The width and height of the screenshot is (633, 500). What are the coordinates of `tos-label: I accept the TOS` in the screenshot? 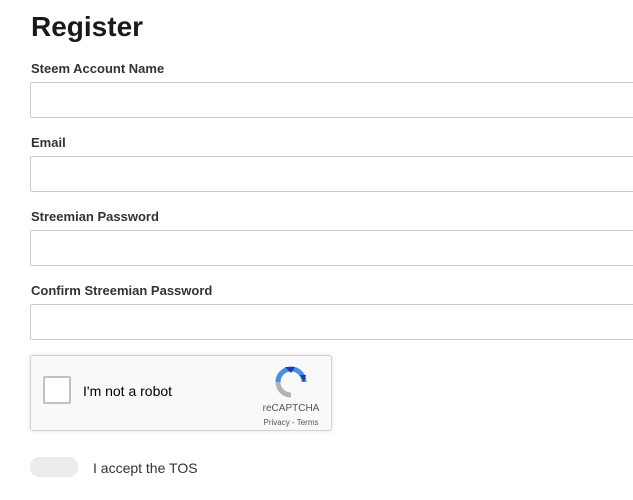 It's located at (145, 468).